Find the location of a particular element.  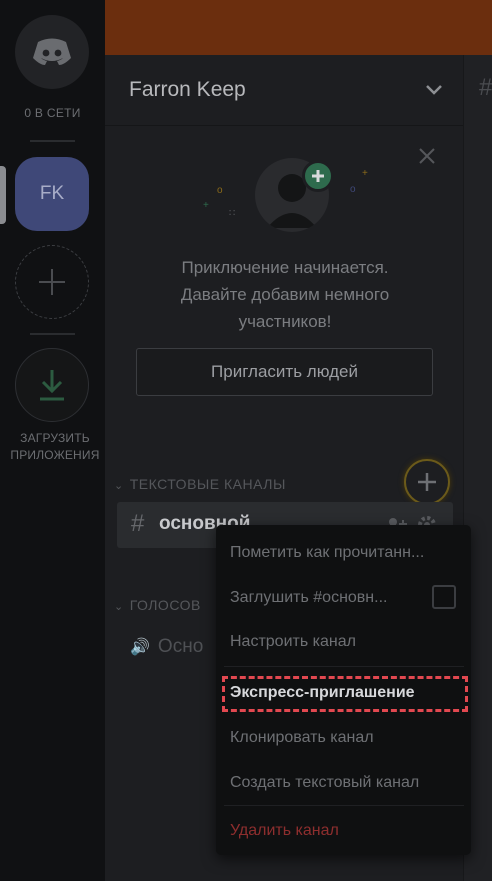

add-server-button is located at coordinates (52, 282).